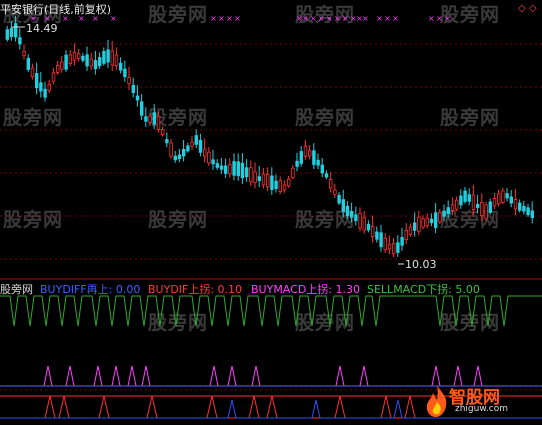 Image resolution: width=542 pixels, height=425 pixels. Describe the element at coordinates (423, 289) in the screenshot. I see `indicator-value-sellmacd: SELLMACD下拐: 5.00` at that location.